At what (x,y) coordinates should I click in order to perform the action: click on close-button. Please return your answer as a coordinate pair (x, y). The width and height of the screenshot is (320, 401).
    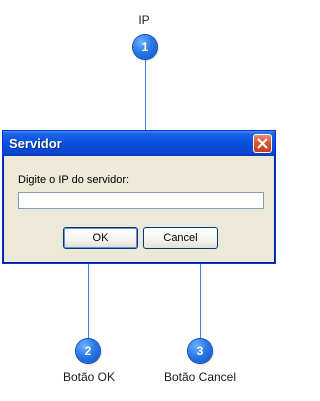
    Looking at the image, I should click on (262, 143).